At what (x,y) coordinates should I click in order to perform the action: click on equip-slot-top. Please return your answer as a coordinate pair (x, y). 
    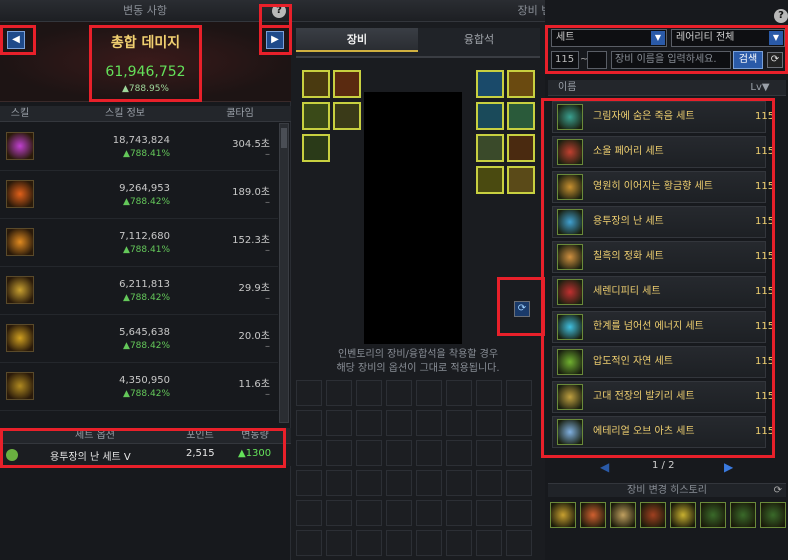
    Looking at the image, I should click on (316, 116).